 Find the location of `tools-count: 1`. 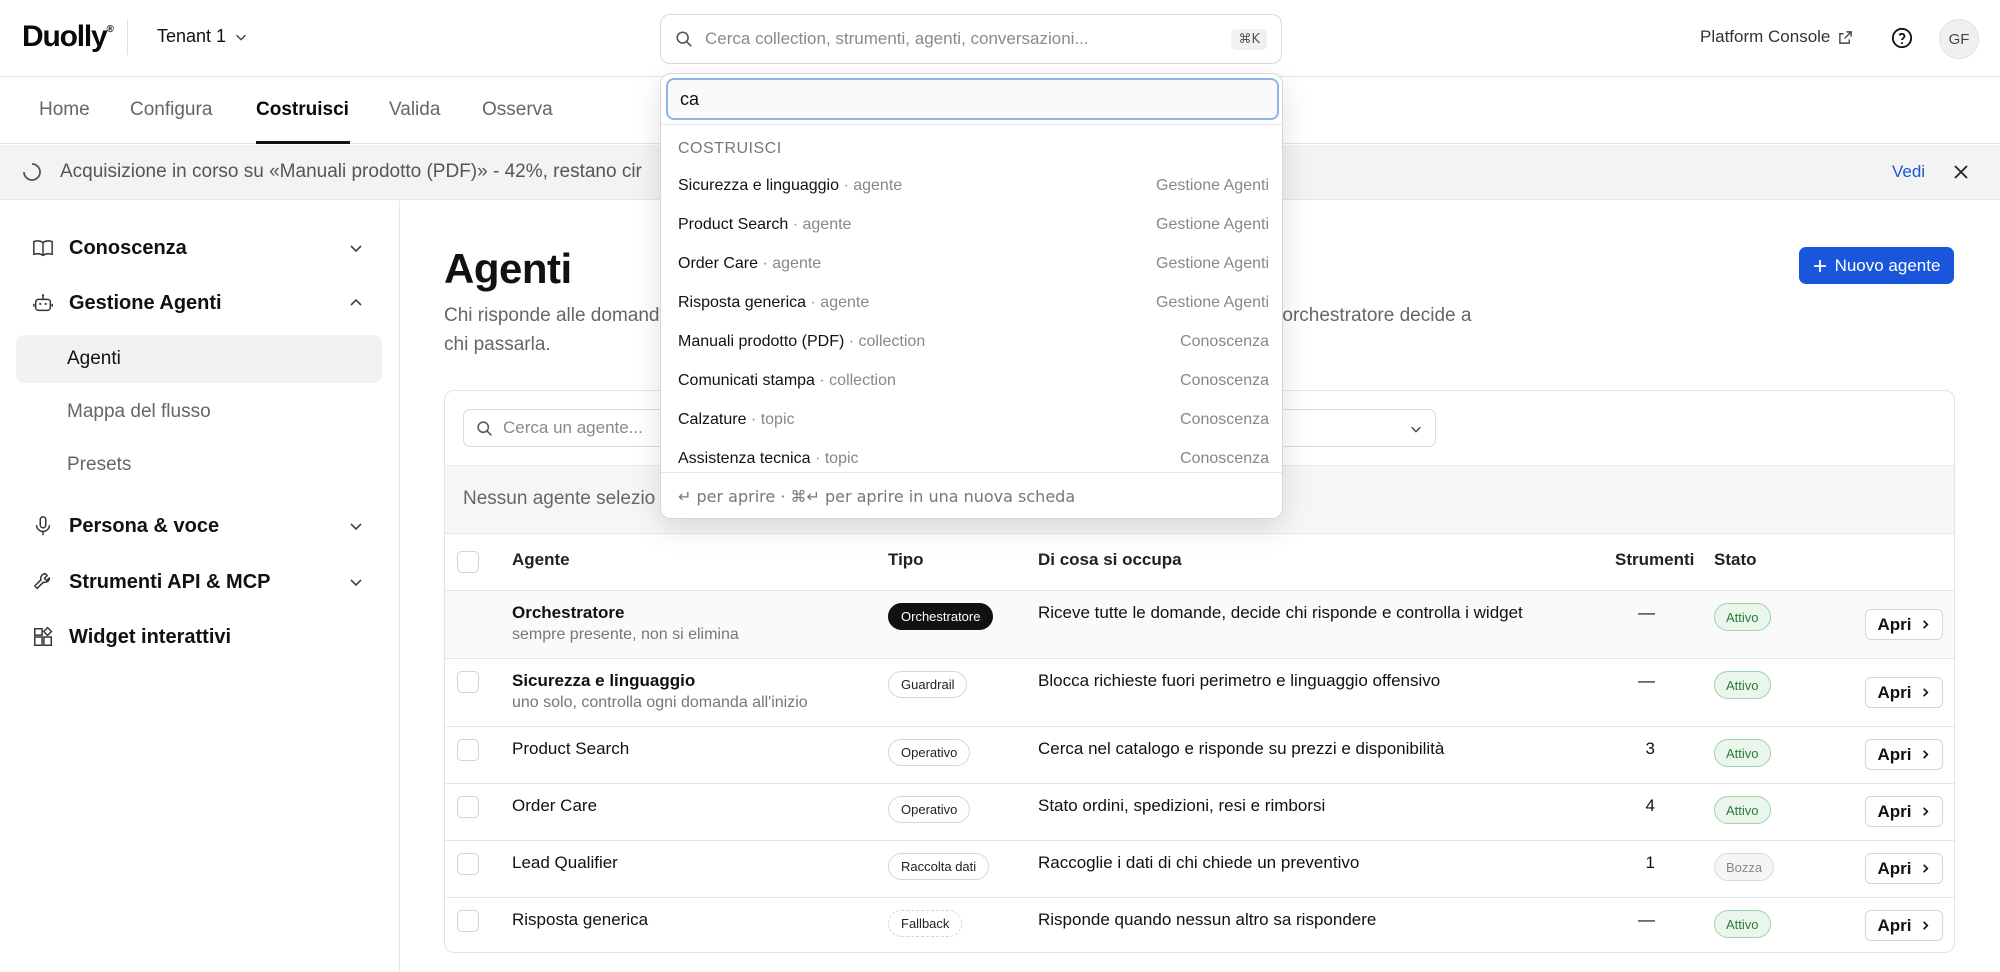

tools-count: 1 is located at coordinates (1650, 862).